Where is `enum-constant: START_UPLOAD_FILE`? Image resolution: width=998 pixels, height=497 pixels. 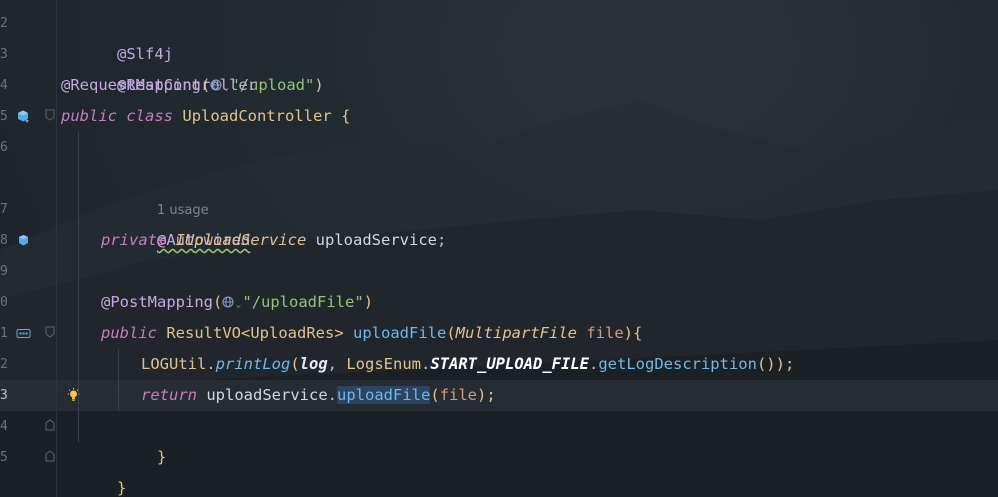
enum-constant: START_UPLOAD_FILE is located at coordinates (509, 364).